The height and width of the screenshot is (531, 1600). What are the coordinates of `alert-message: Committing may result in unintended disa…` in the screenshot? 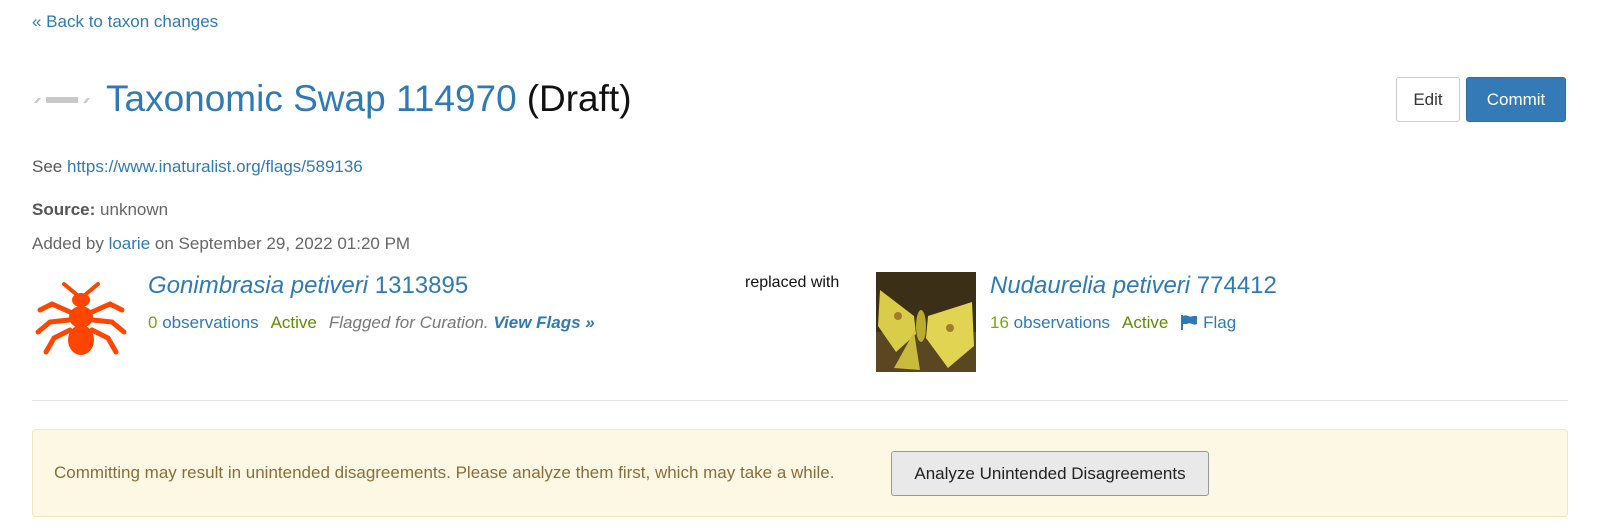 It's located at (444, 472).